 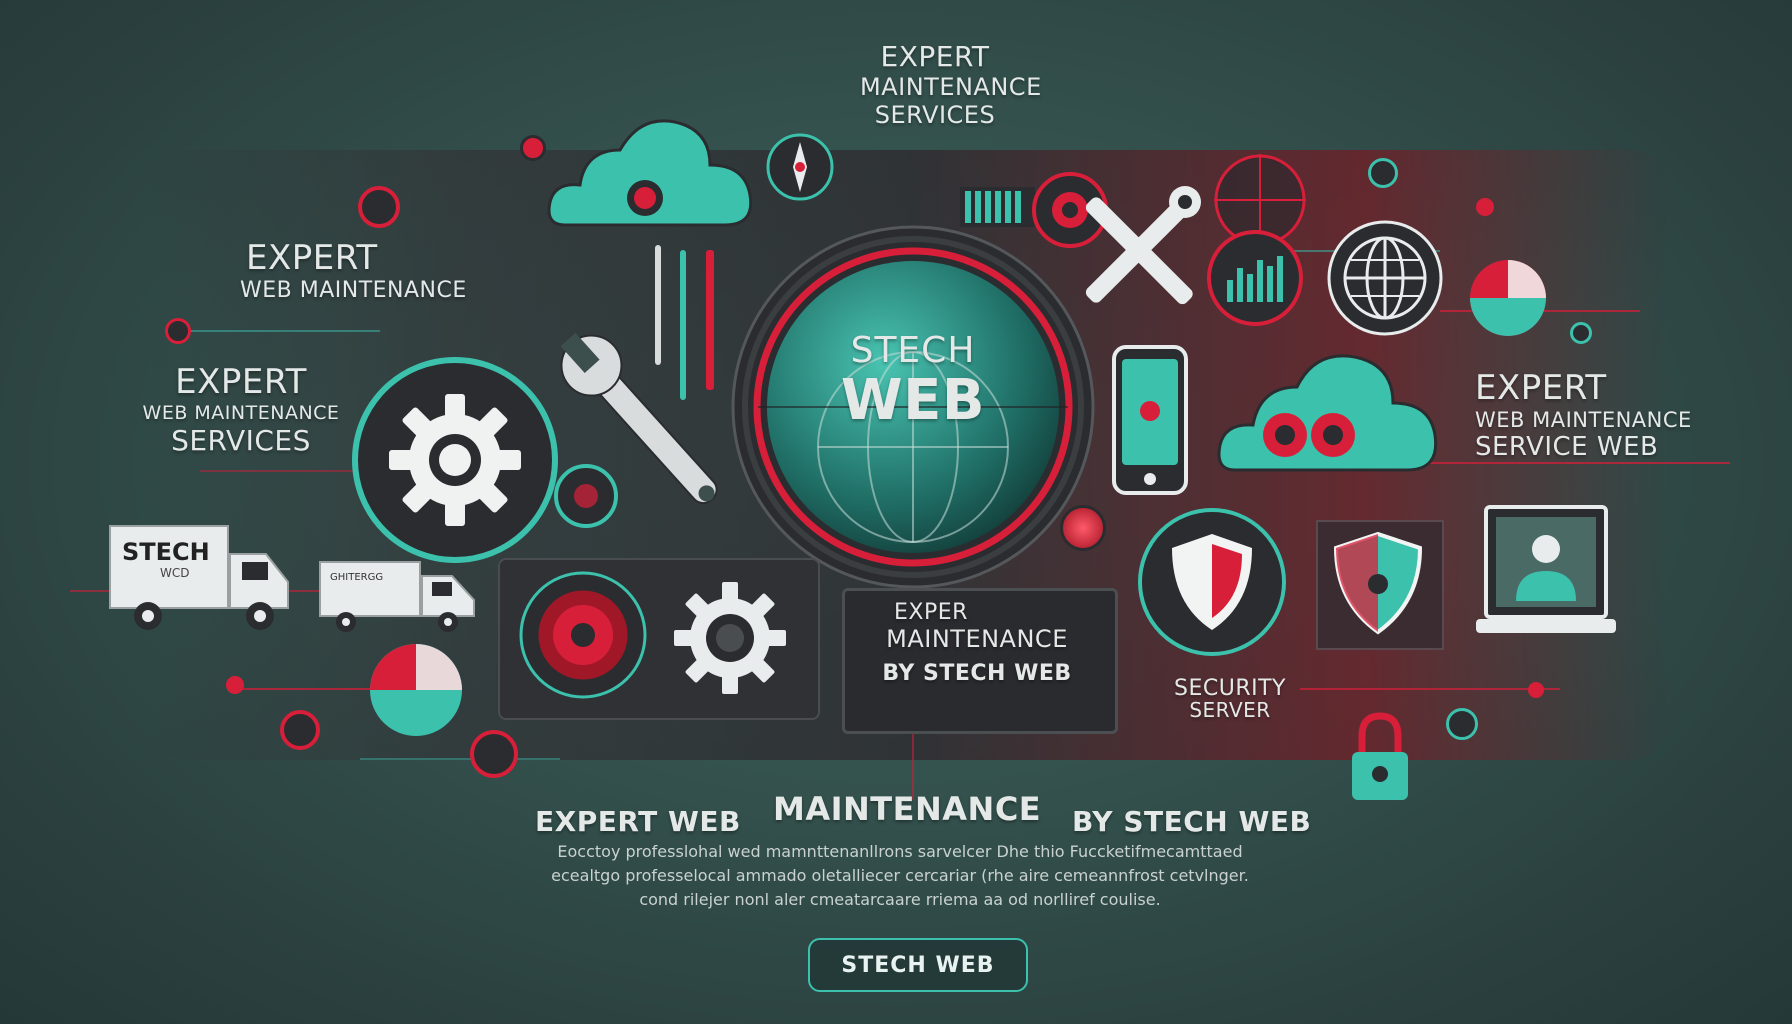 What do you see at coordinates (650, 173) in the screenshot?
I see `cloud-icon` at bounding box center [650, 173].